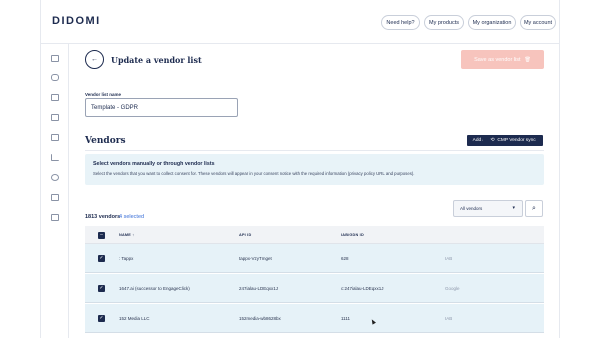 The image size is (600, 338). What do you see at coordinates (55, 117) in the screenshot?
I see `chart-icon` at bounding box center [55, 117].